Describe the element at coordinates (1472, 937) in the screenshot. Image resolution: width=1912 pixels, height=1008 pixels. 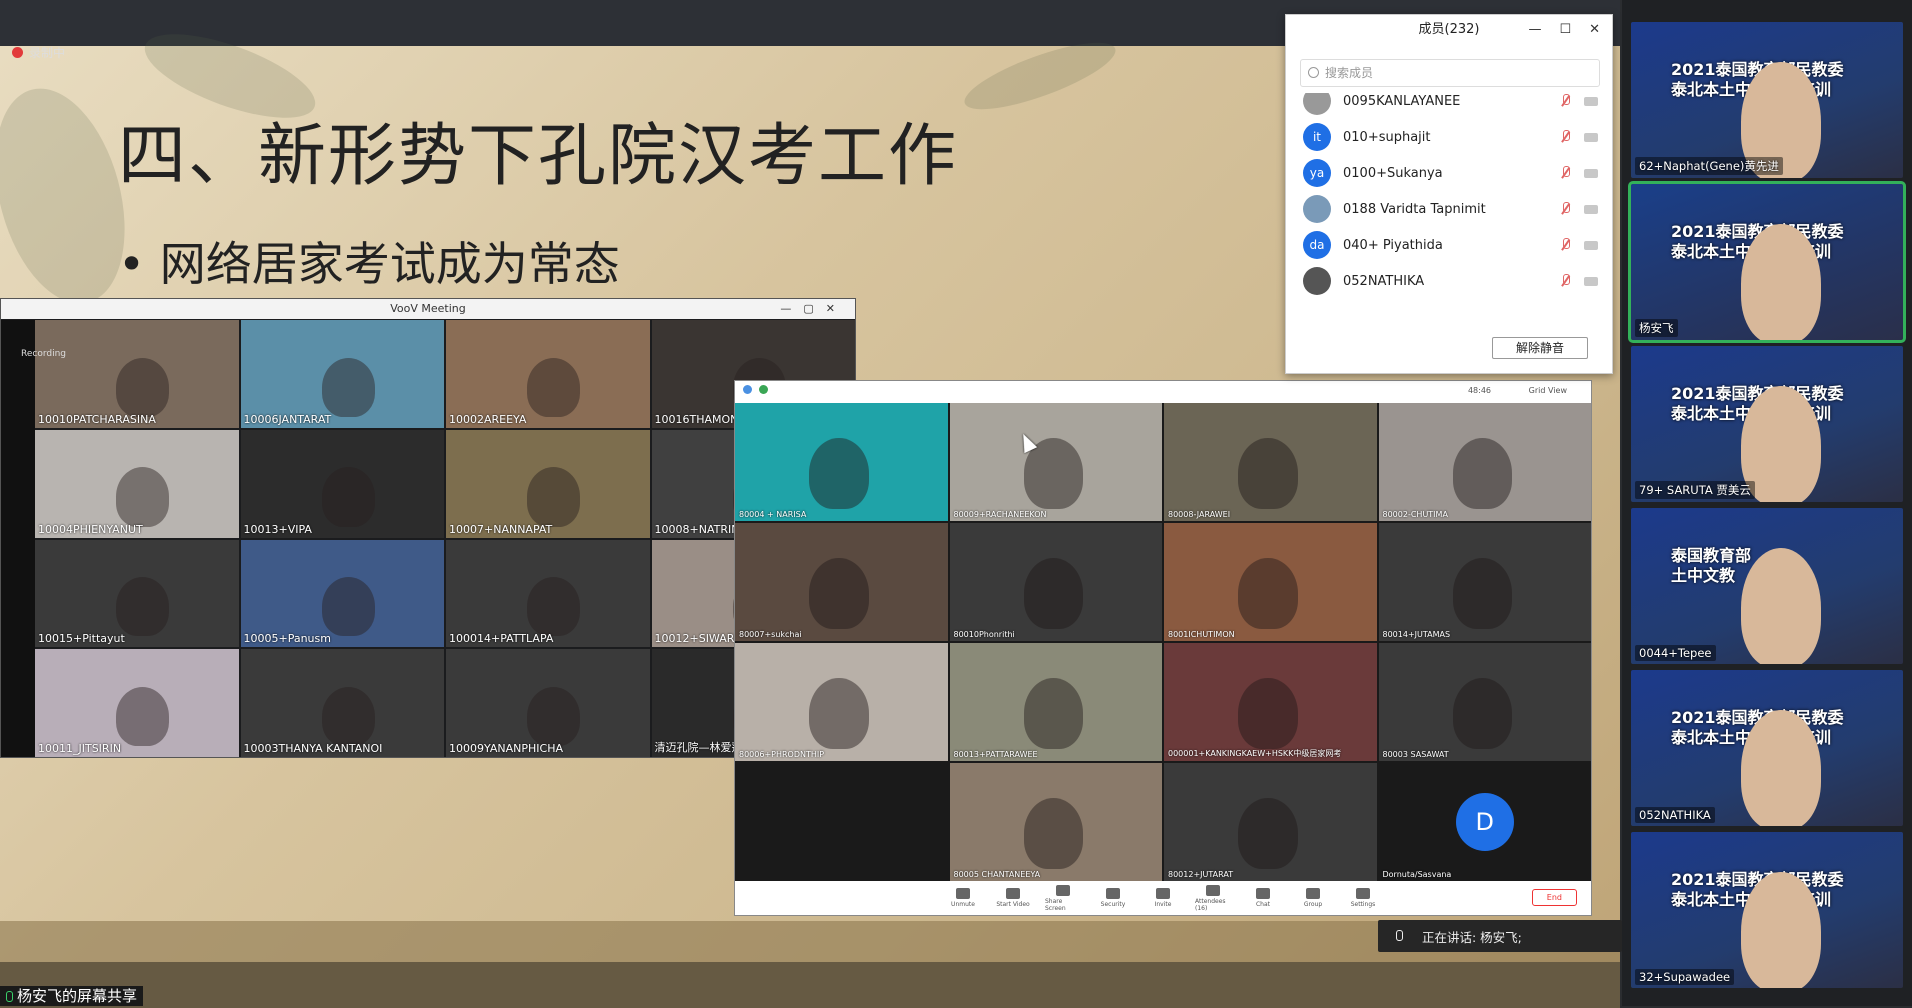
I see `speaking-text: 正在讲话: 杨安飞;` at that location.